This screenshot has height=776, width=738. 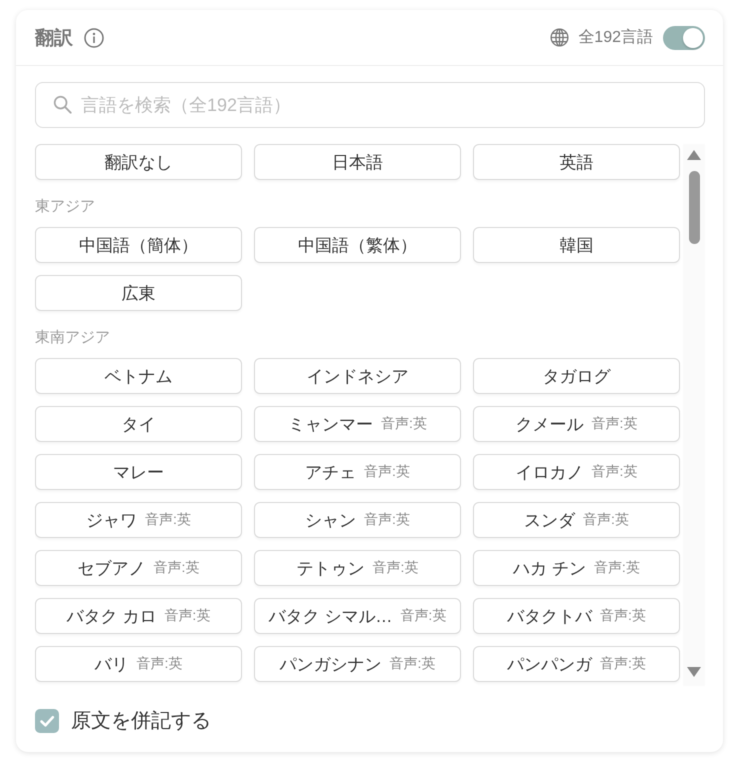 What do you see at coordinates (684, 38) in the screenshot?
I see `all-languages-toggle` at bounding box center [684, 38].